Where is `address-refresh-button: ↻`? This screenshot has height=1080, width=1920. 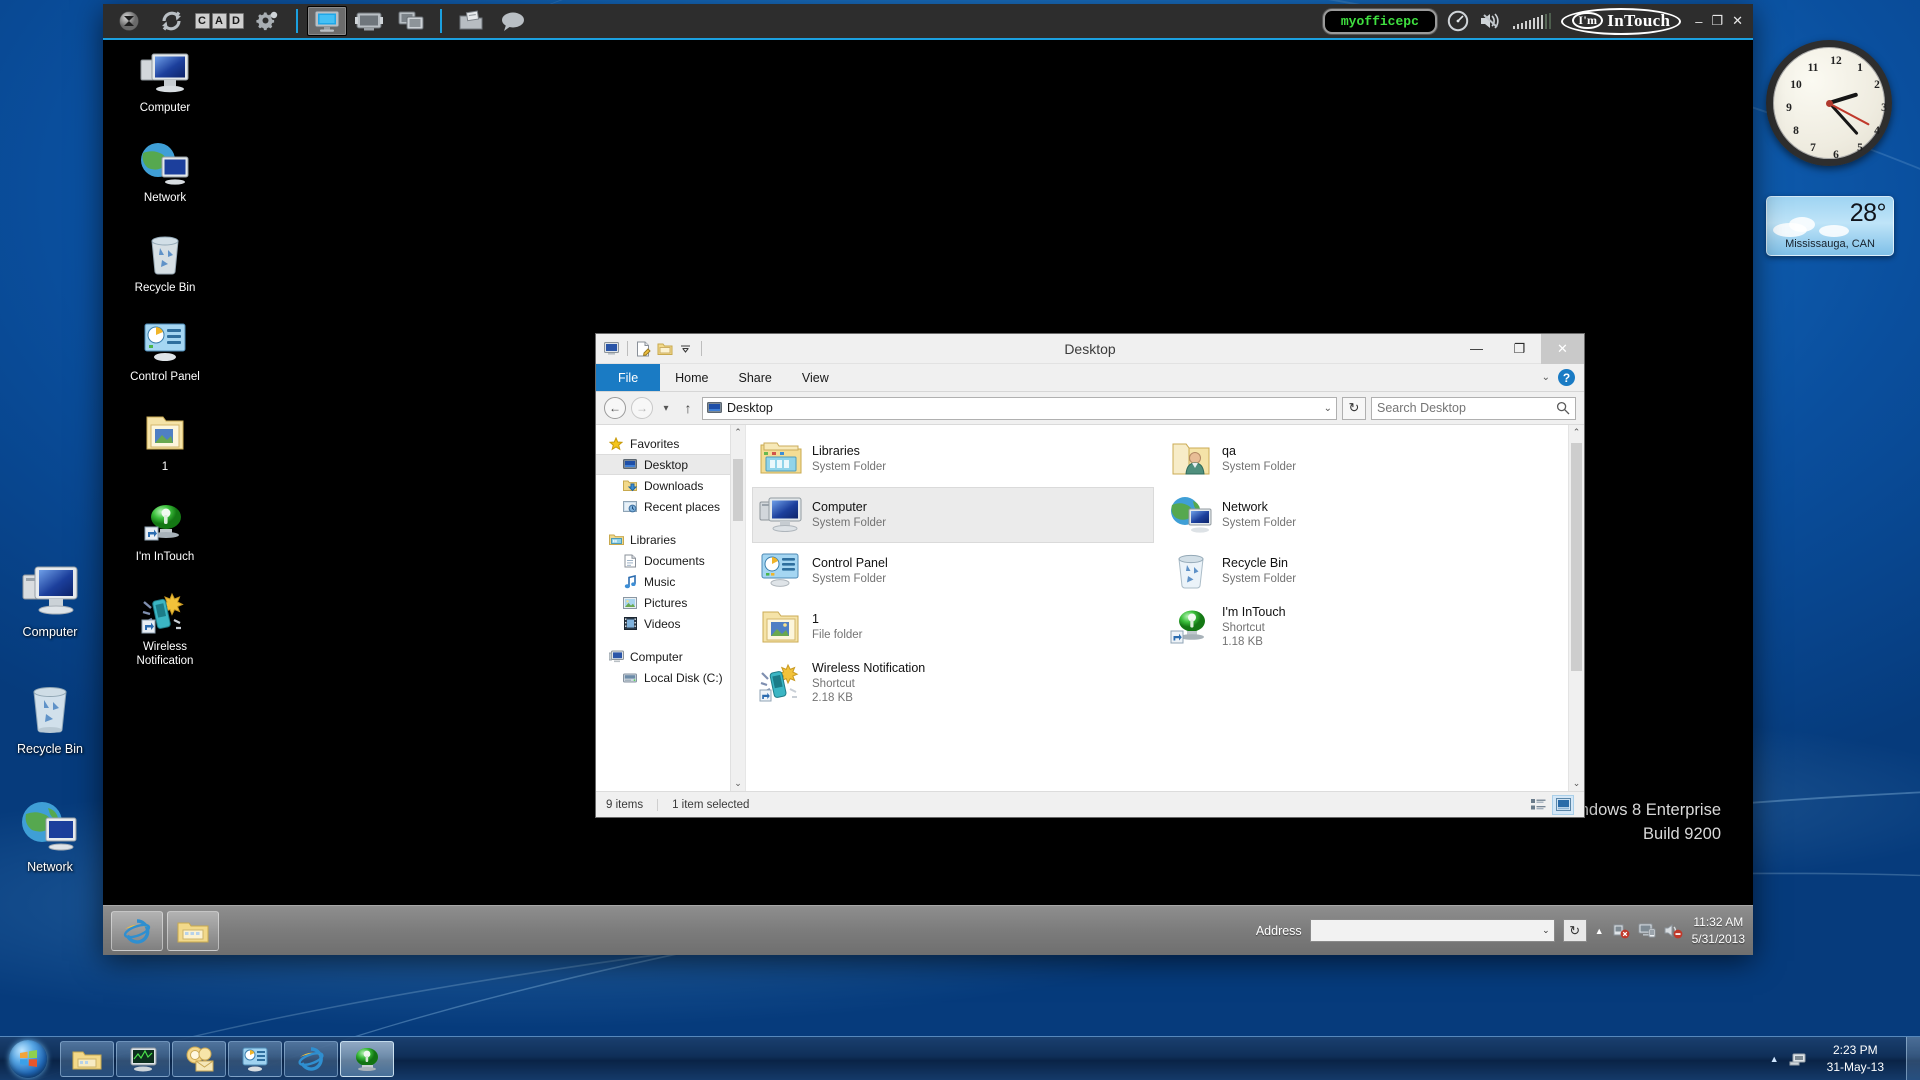
address-refresh-button: ↻ is located at coordinates (1574, 930).